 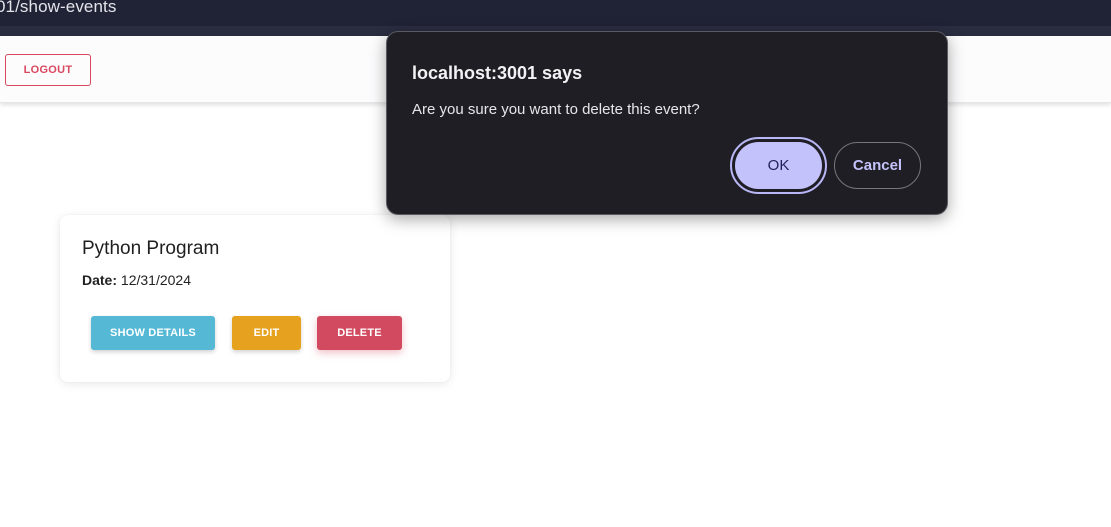 I want to click on logout-button: LOGOUT, so click(x=48, y=70).